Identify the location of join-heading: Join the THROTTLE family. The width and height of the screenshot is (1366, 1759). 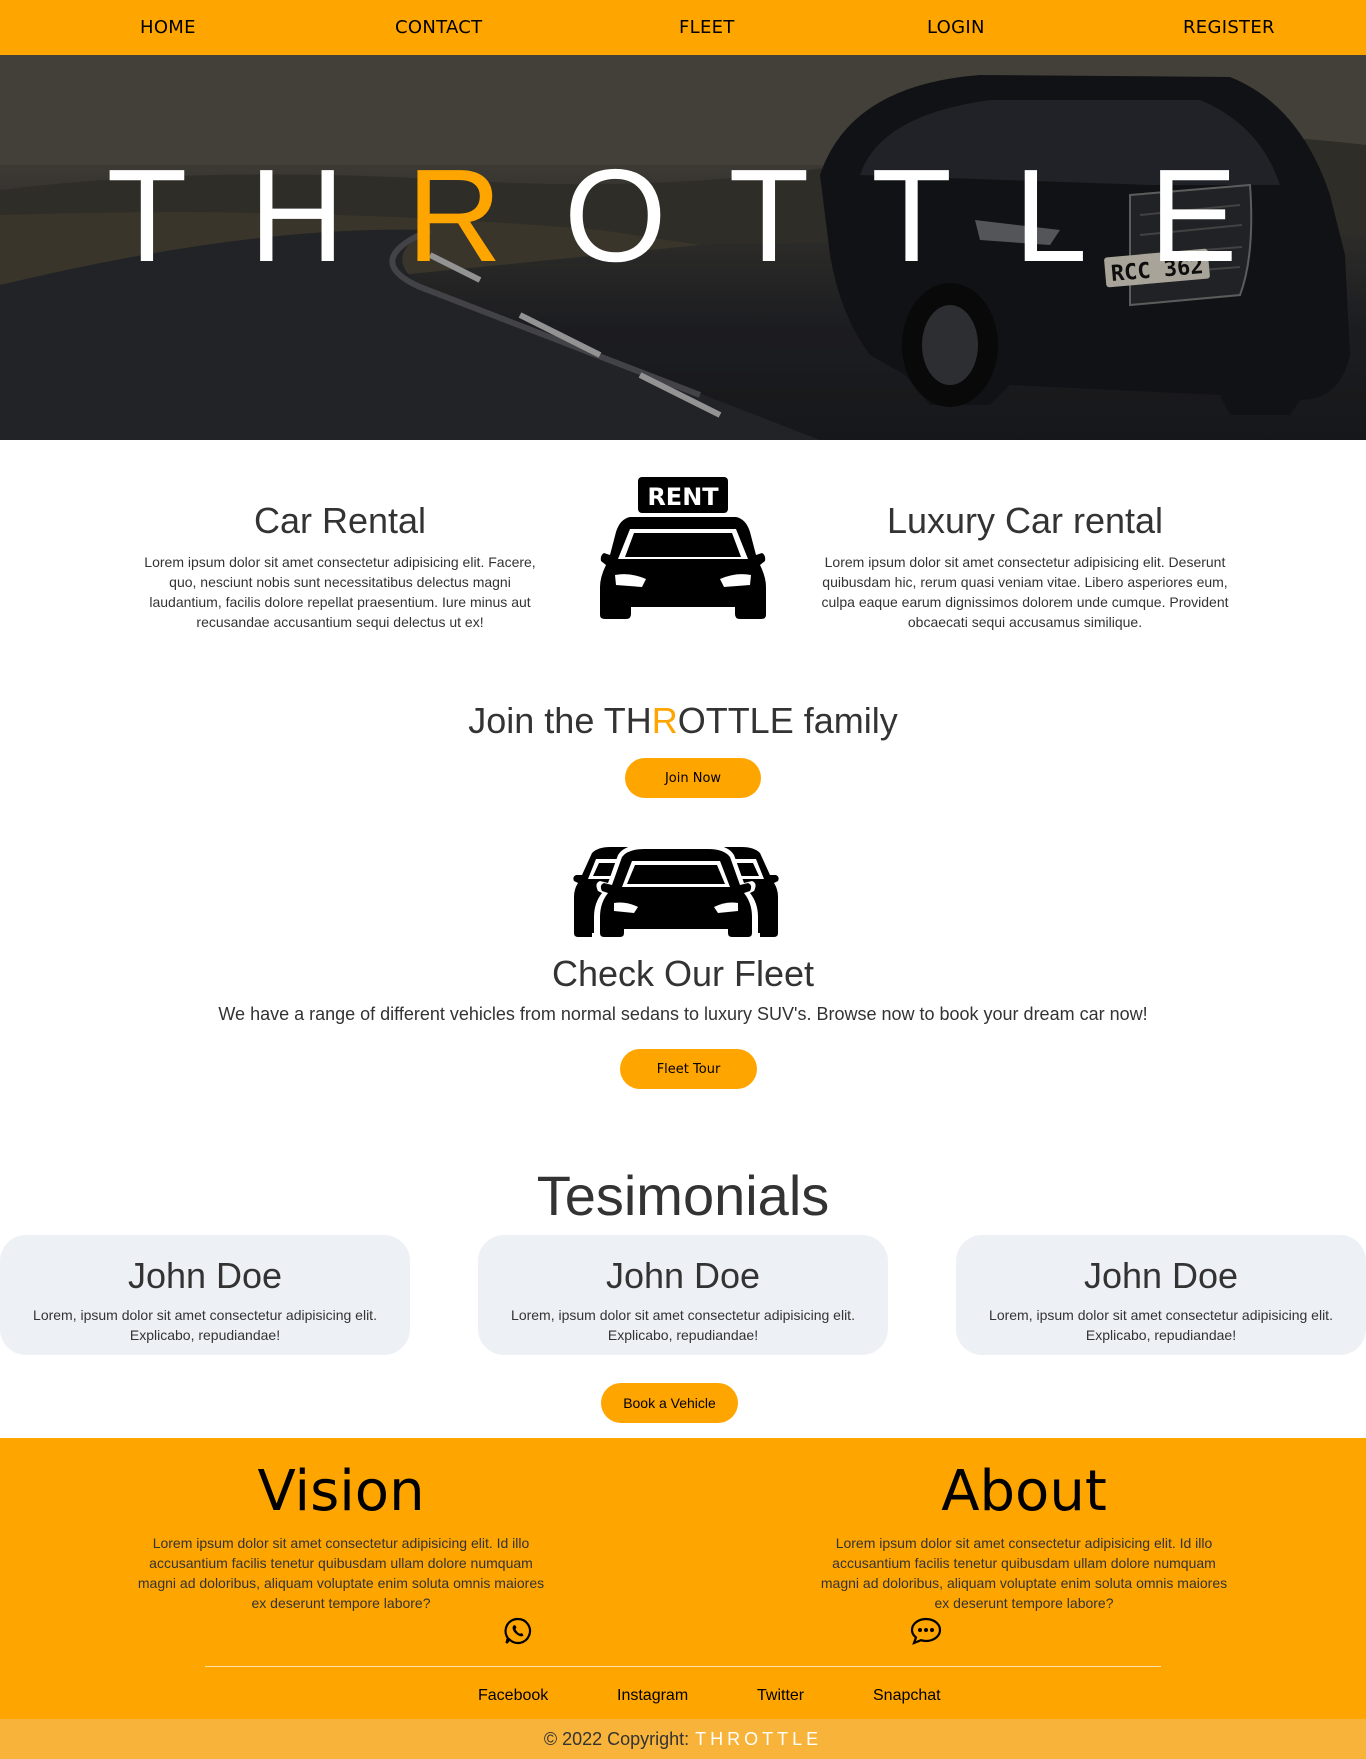
(683, 721).